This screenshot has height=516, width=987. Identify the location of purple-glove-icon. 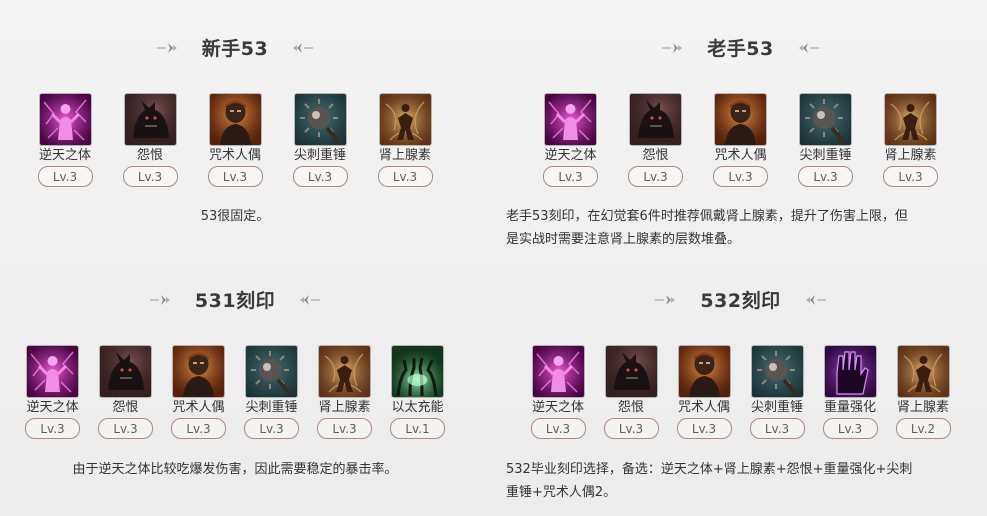
(850, 371).